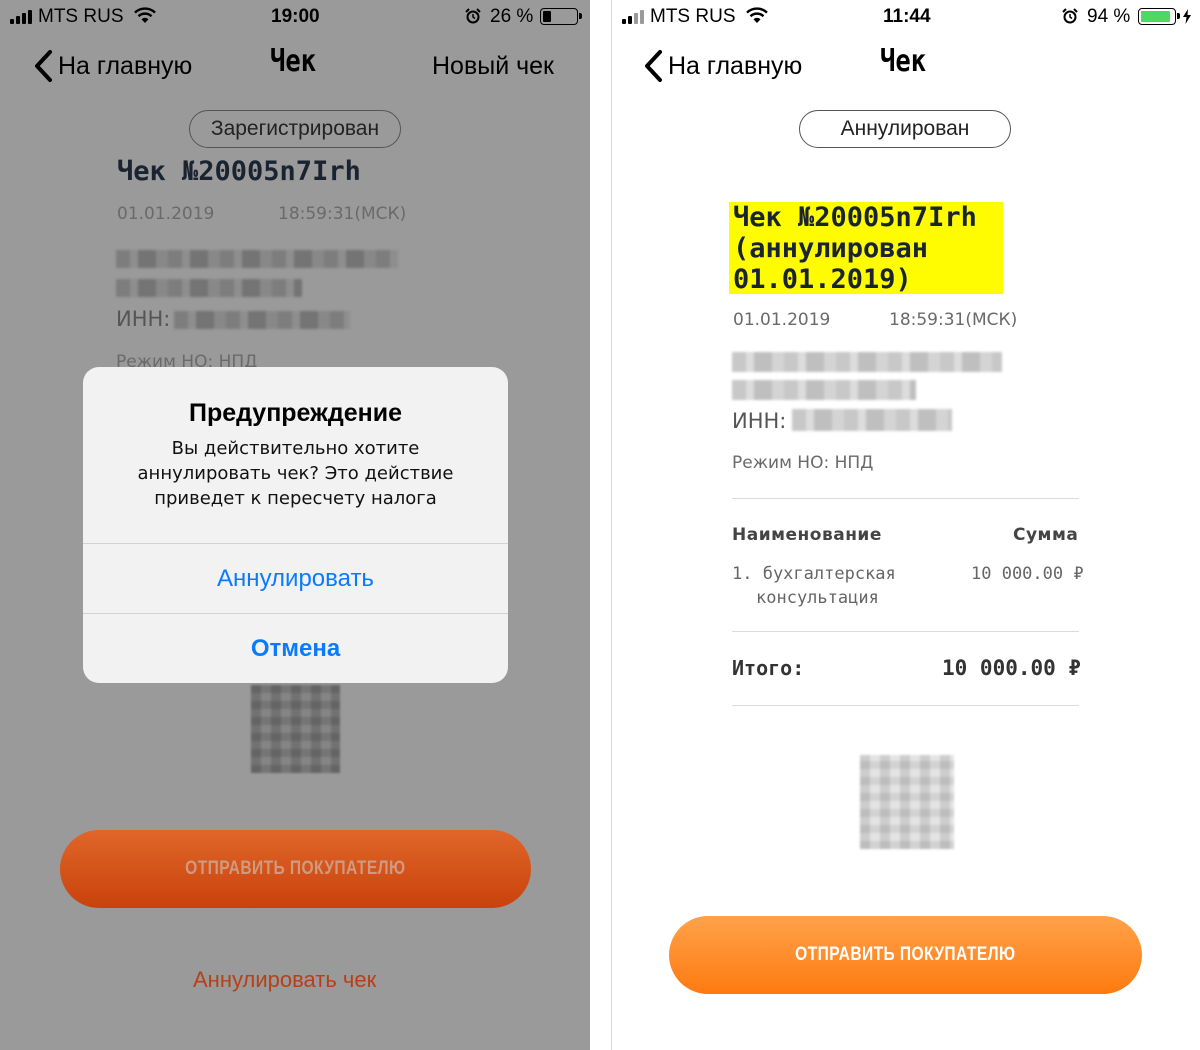  What do you see at coordinates (1046, 535) in the screenshot?
I see `column-header-sum: Сумма` at bounding box center [1046, 535].